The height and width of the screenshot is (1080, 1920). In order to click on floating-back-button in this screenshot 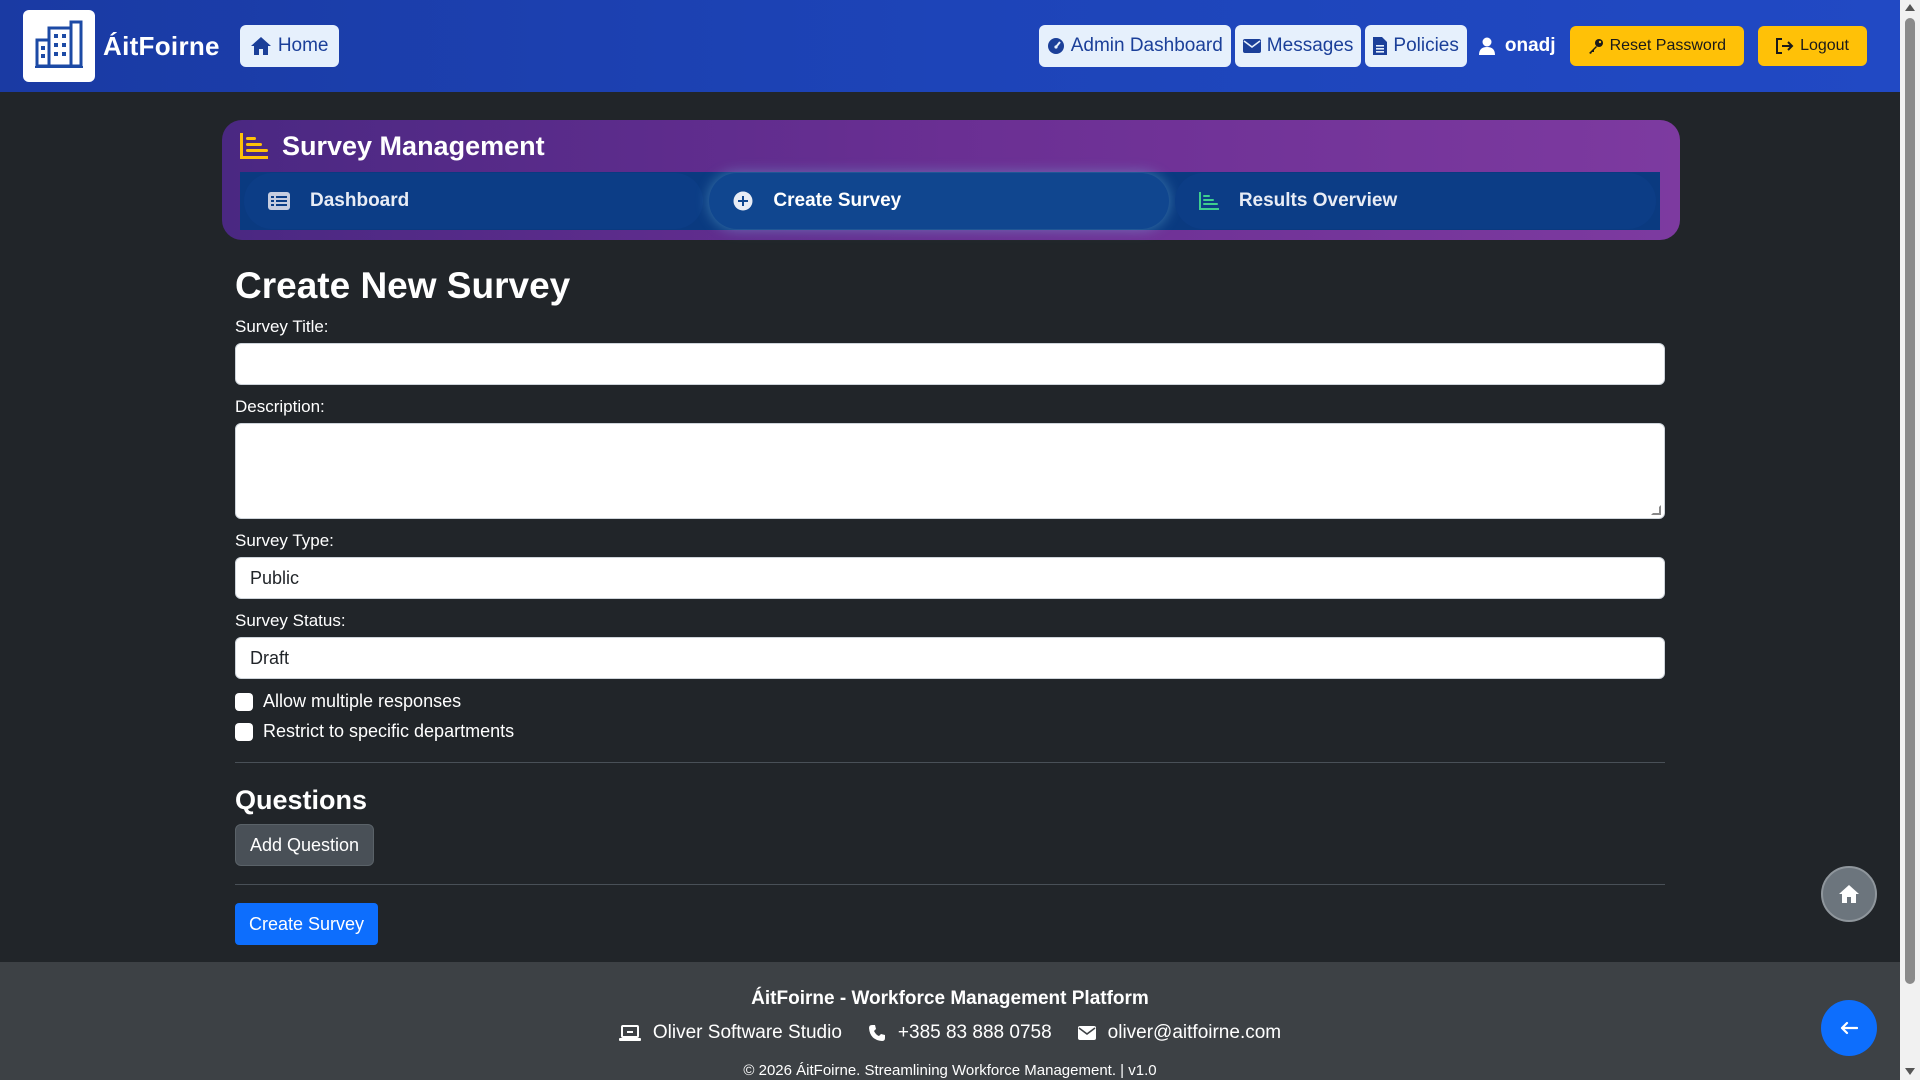, I will do `click(1849, 1028)`.